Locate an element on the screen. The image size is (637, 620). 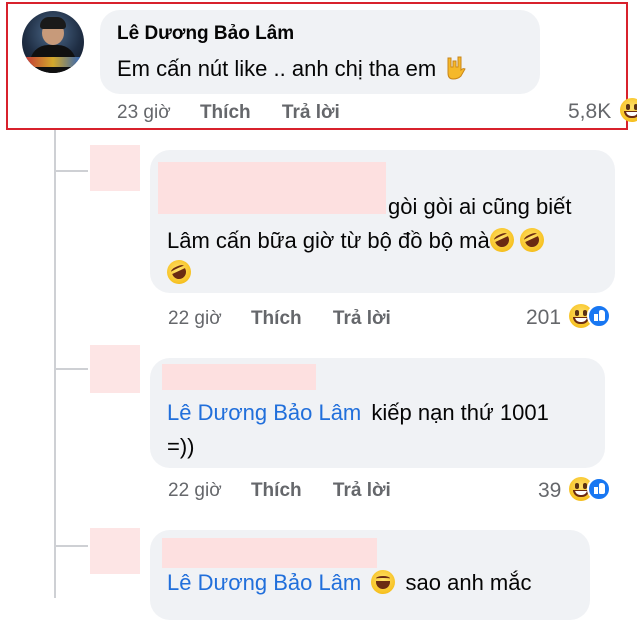
reply-bubble: Lê Dương Bảo Lâm kiếp nạn thứ 1001 =)) is located at coordinates (377, 413).